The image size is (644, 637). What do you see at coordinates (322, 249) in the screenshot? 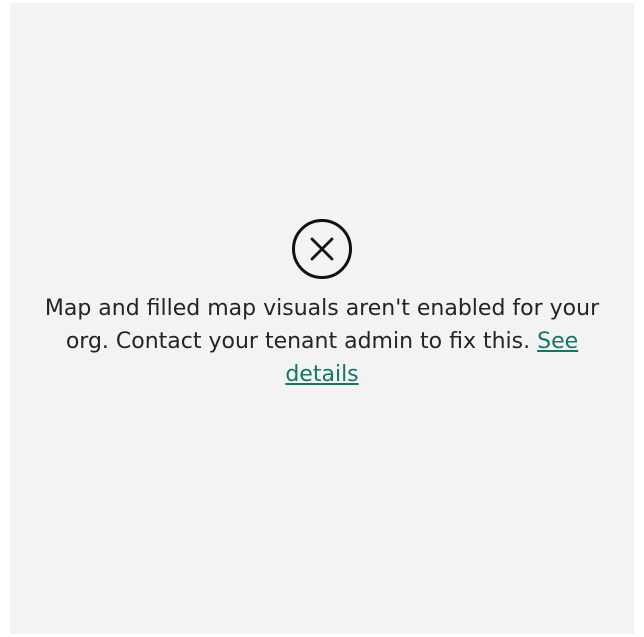
I see `error-circle-x-icon` at bounding box center [322, 249].